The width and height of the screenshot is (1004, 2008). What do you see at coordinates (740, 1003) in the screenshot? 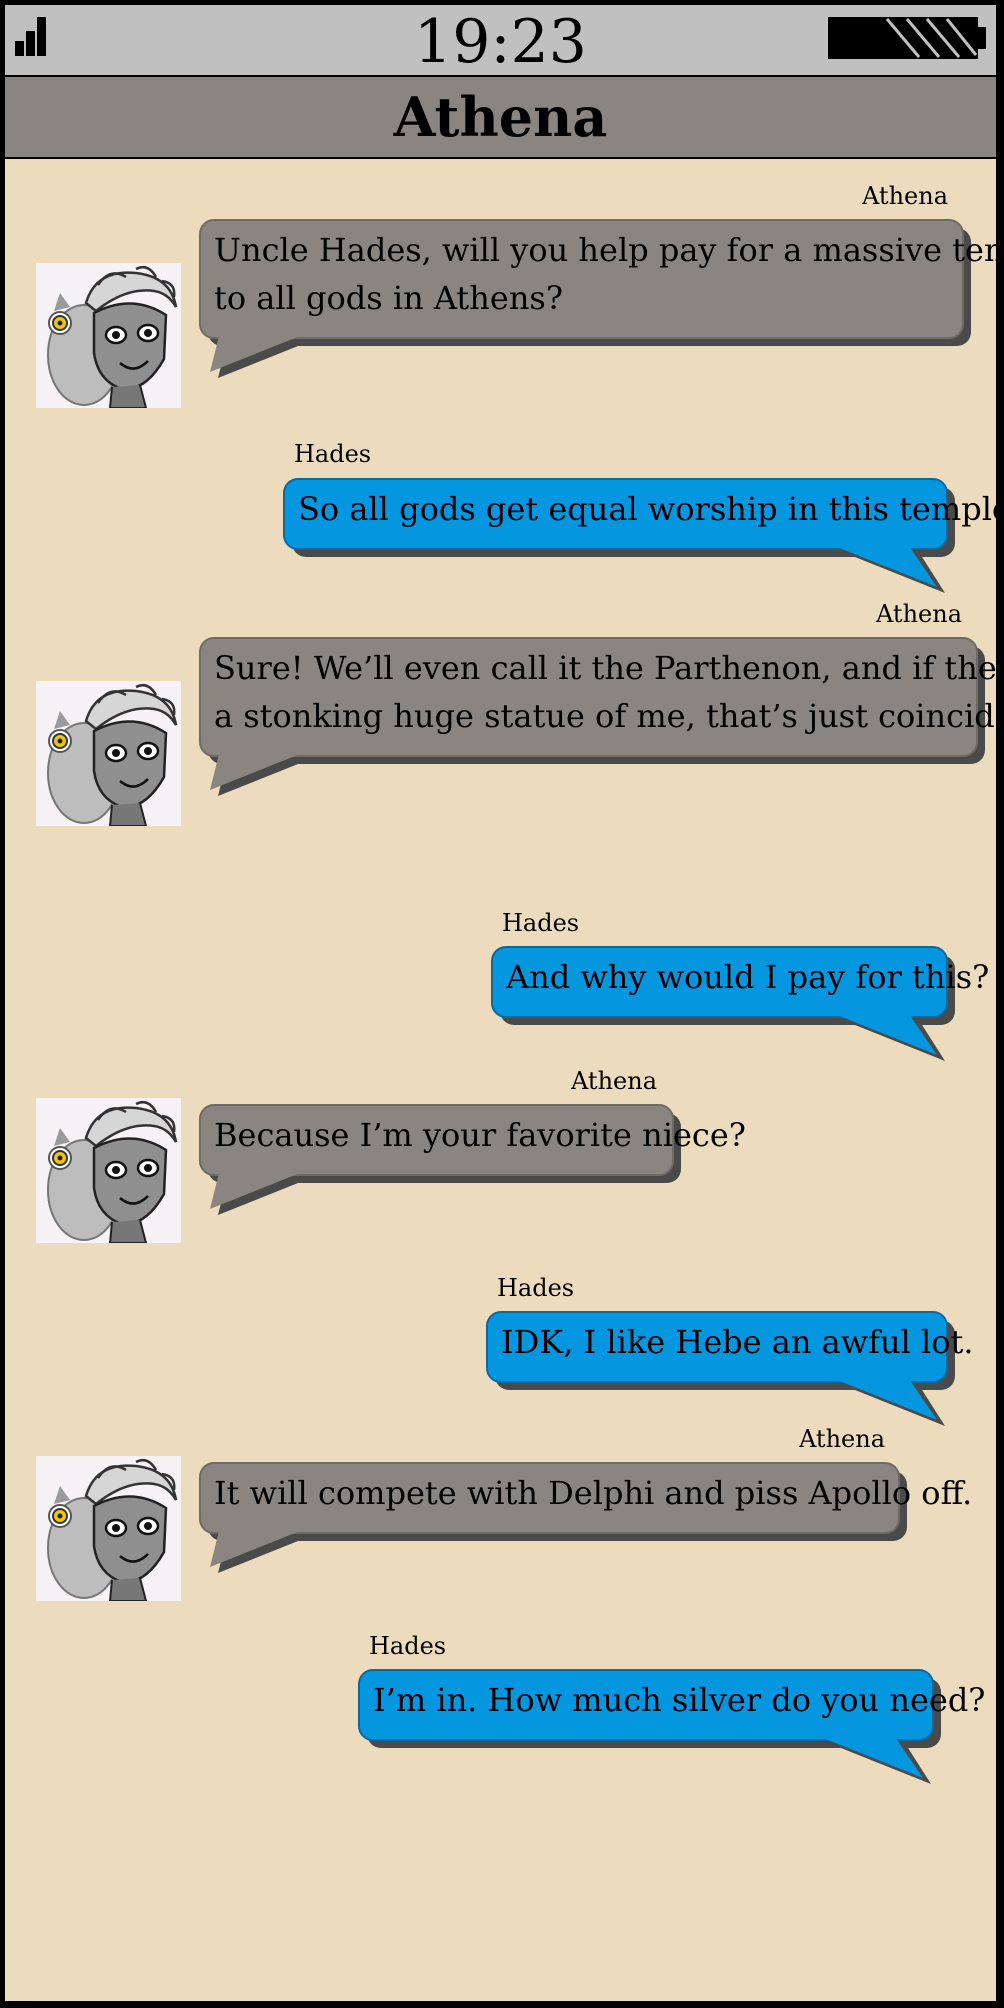
I see `outgoing-message-bubble: And why would I pay for this?` at bounding box center [740, 1003].